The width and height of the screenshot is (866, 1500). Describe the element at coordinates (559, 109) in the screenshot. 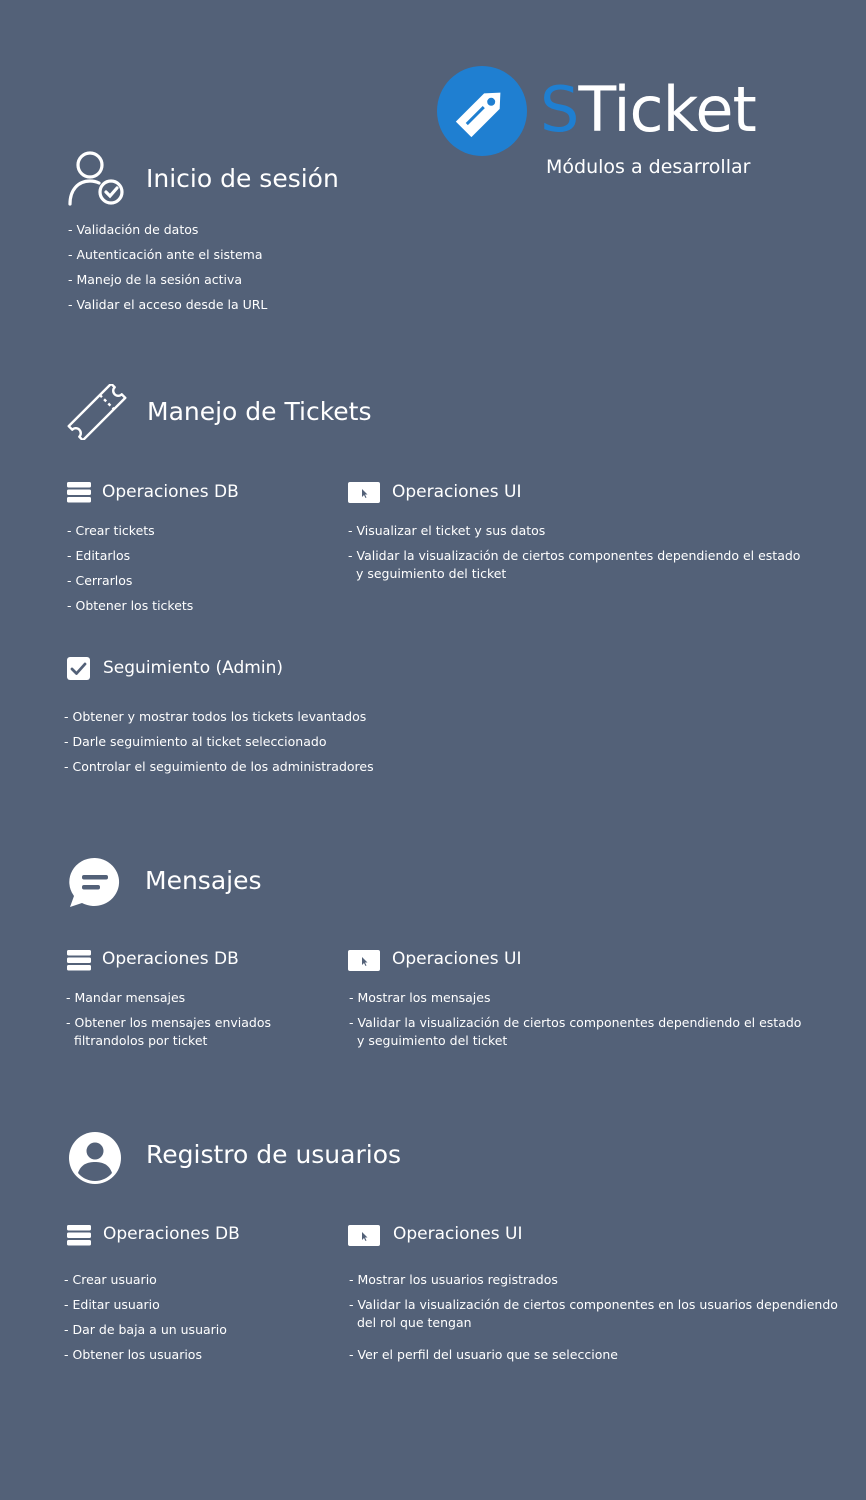

I see `brand-first-letter: S` at that location.